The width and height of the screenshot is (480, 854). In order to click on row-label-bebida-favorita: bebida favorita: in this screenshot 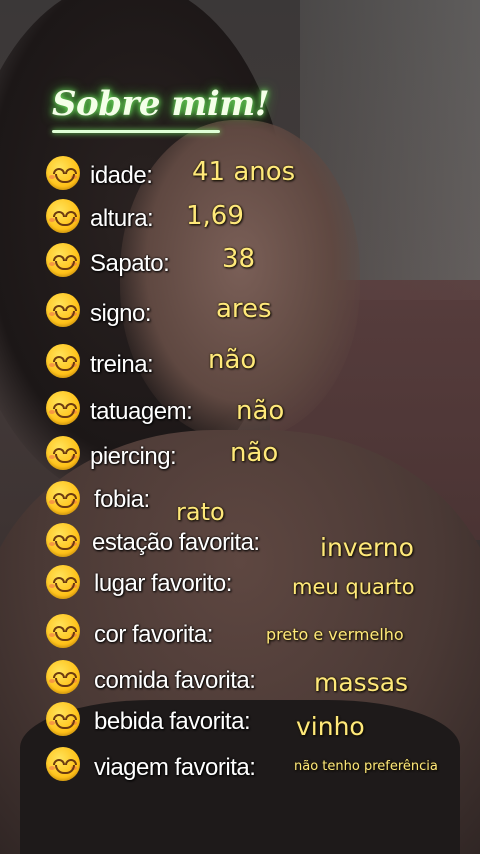, I will do `click(172, 721)`.